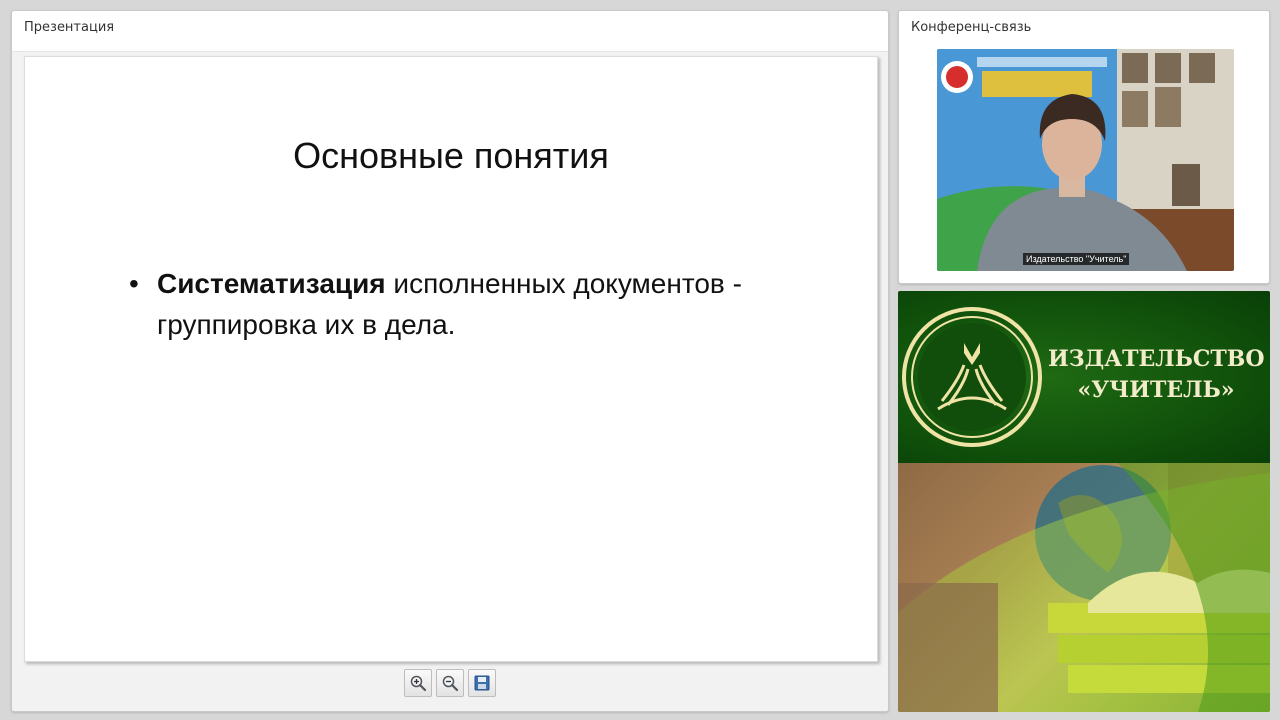 The height and width of the screenshot is (720, 1280). I want to click on conference-title: Конференц-связь, so click(971, 27).